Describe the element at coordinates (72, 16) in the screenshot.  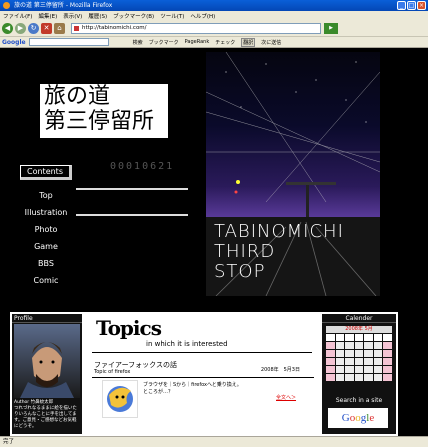
I see `menu-view: 表示(V)` at that location.